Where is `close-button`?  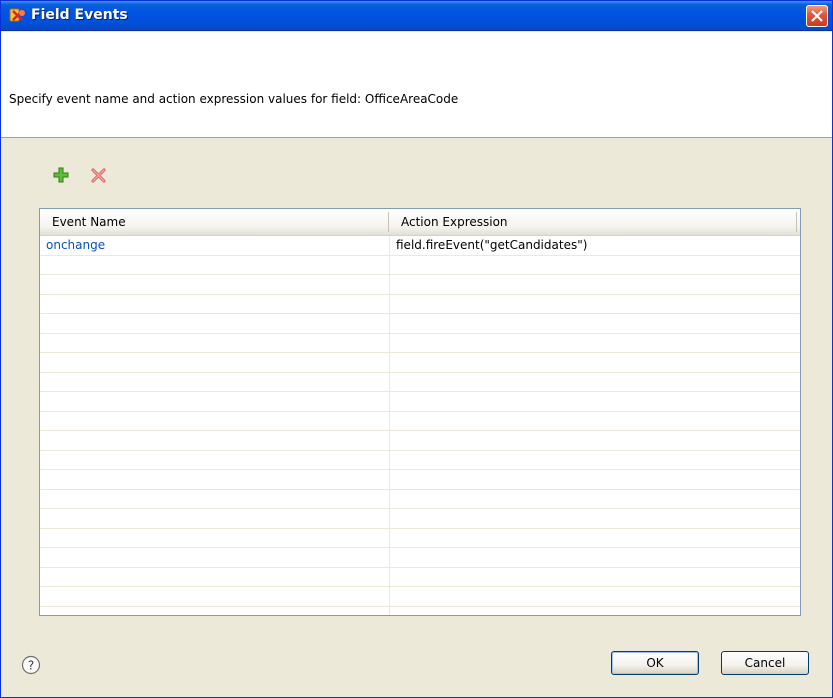
close-button is located at coordinates (817, 16).